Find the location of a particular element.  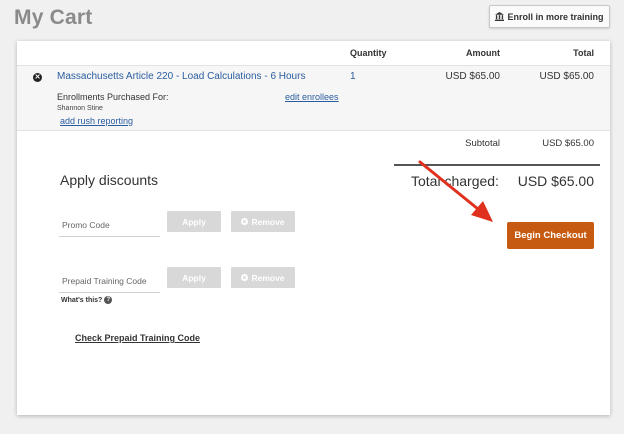

item-total: USD $65.00 is located at coordinates (566, 76).